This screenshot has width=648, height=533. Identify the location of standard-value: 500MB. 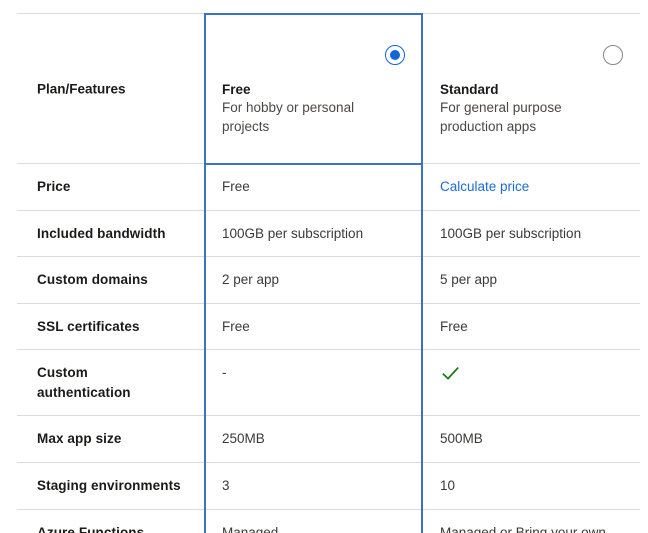
(461, 439).